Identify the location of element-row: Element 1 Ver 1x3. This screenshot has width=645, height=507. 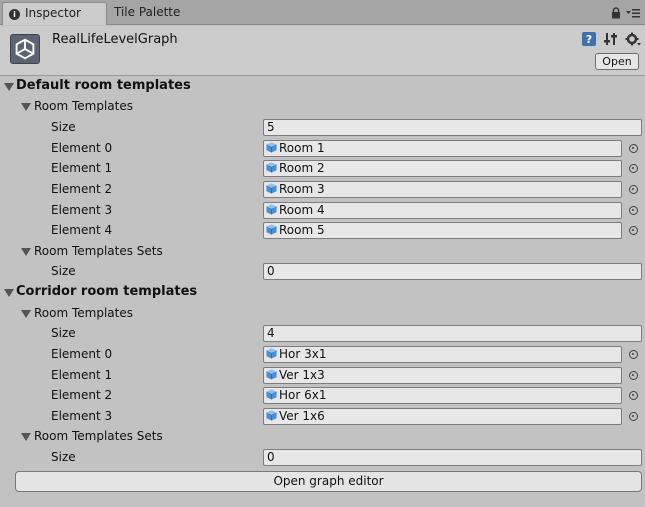
(322, 375).